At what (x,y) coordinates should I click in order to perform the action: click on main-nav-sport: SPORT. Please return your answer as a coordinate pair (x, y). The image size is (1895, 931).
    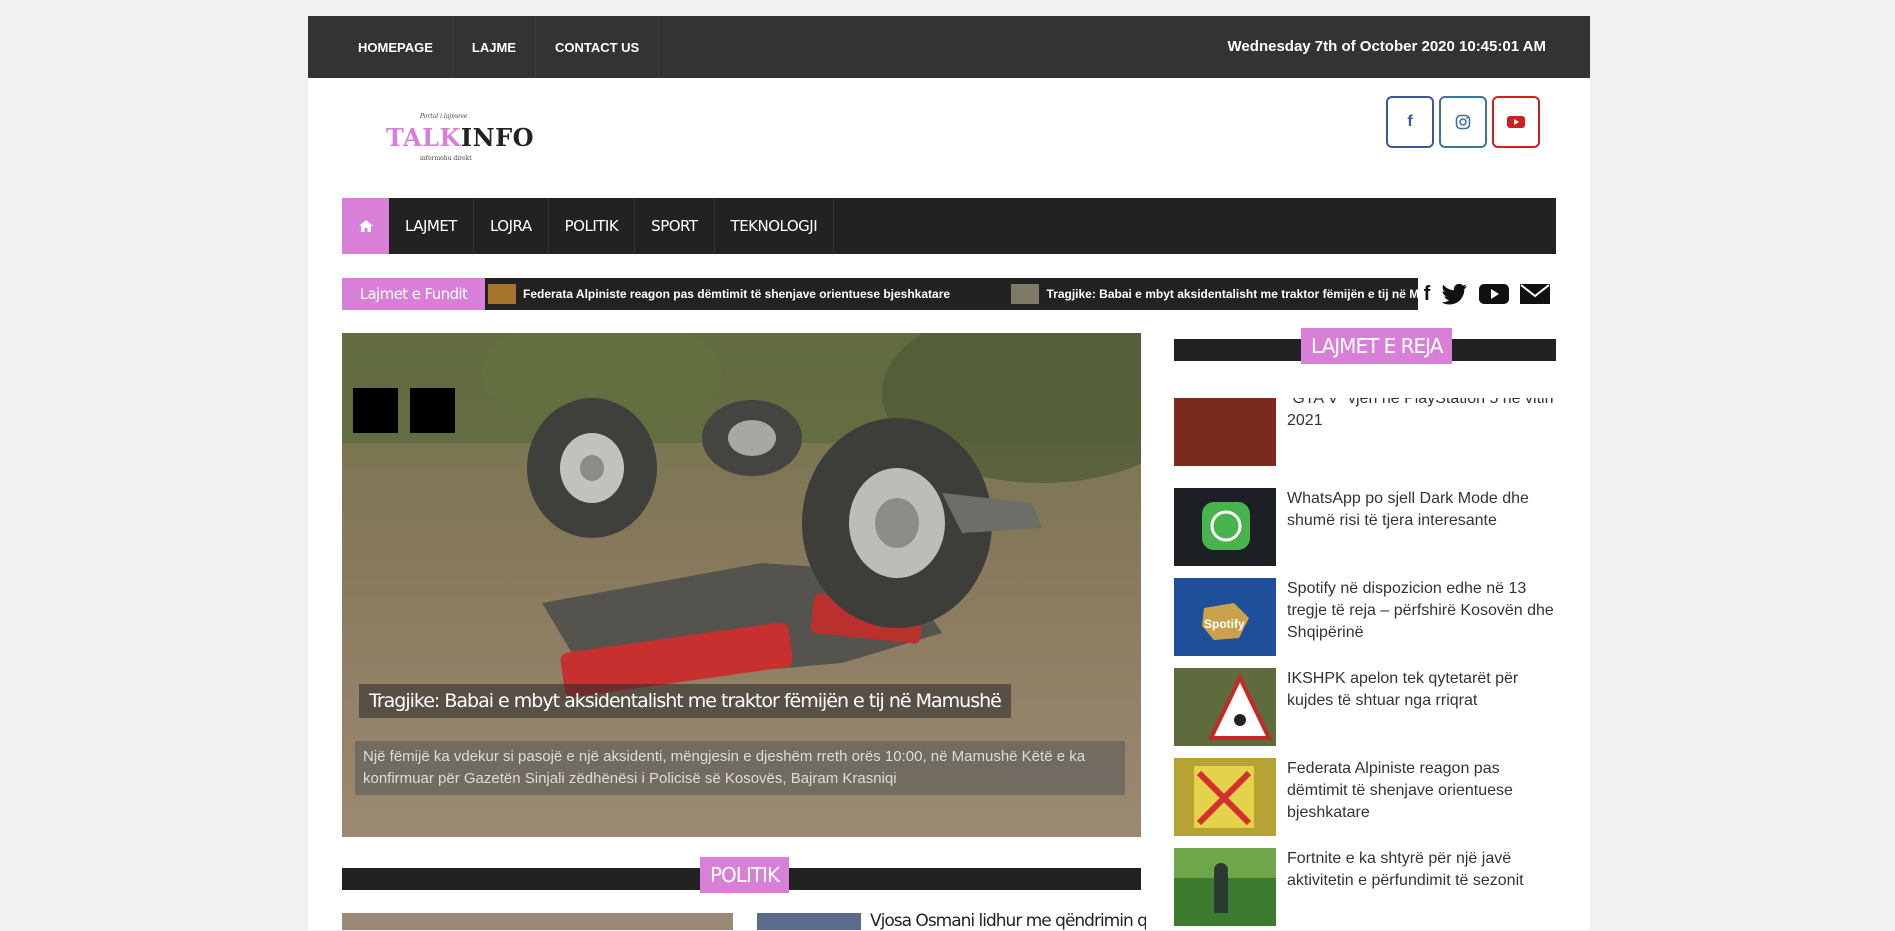
    Looking at the image, I should click on (675, 226).